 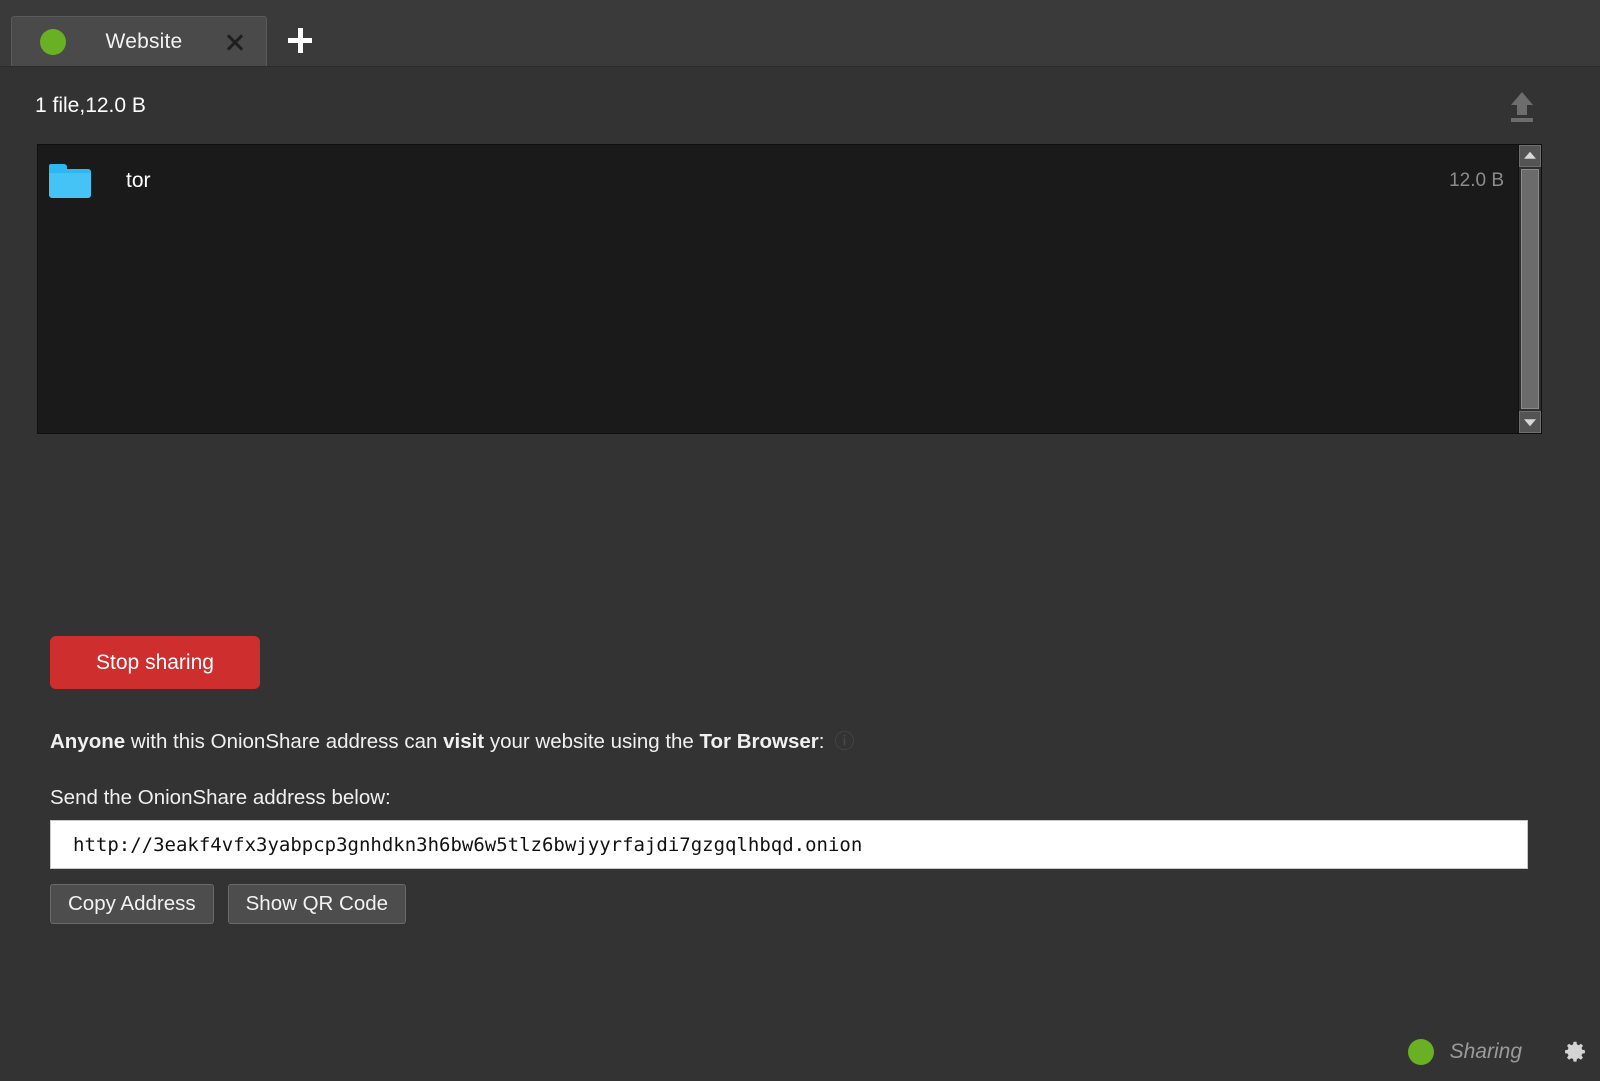 I want to click on file-size: 12.0 B, so click(x=1476, y=180).